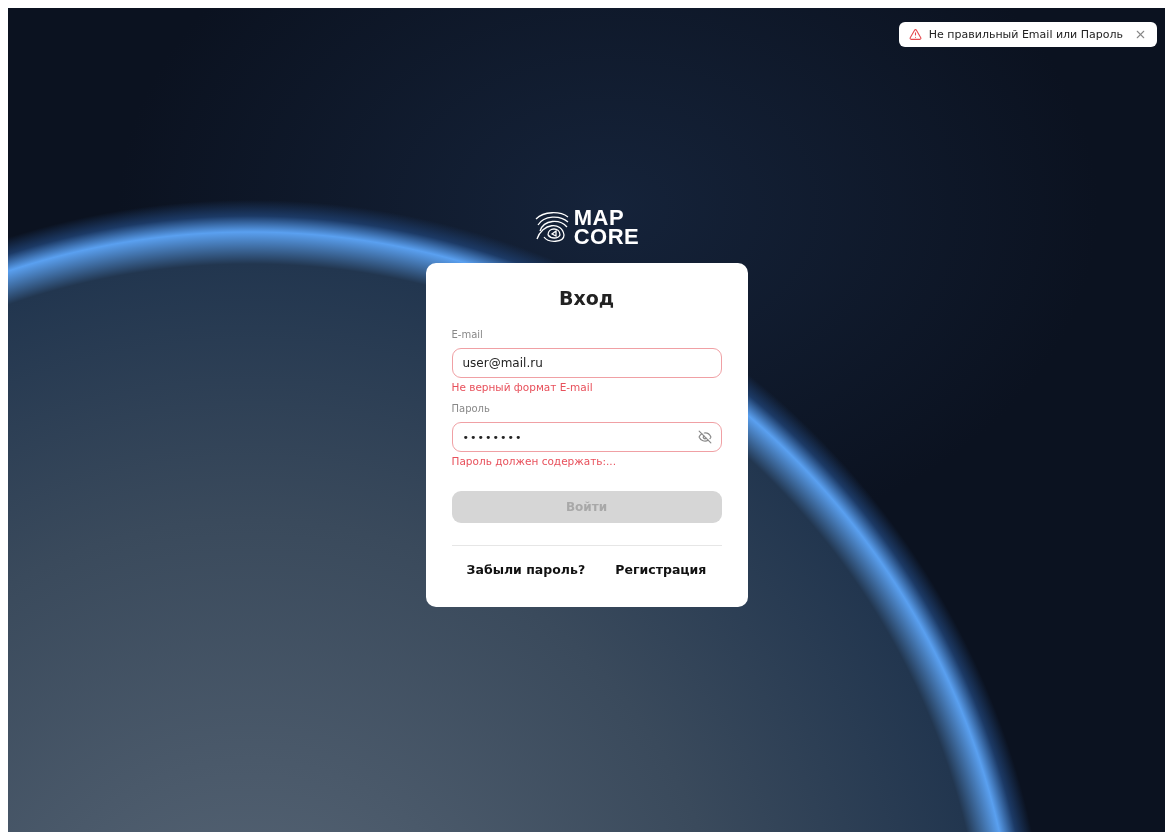 The image size is (1173, 832). What do you see at coordinates (551, 227) in the screenshot?
I see `logo-icon` at bounding box center [551, 227].